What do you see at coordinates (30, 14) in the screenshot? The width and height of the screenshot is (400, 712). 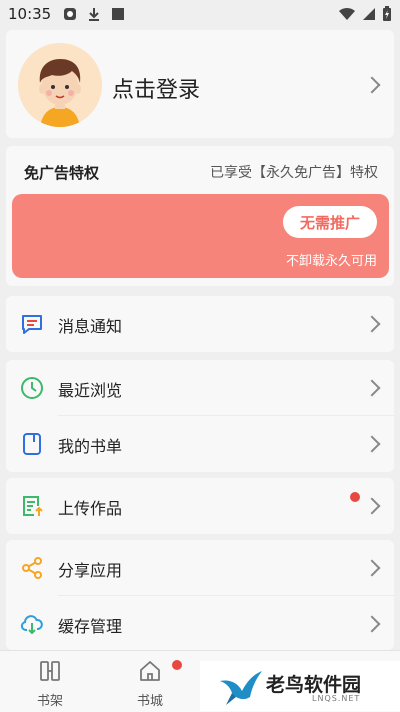 I see `status-time: 10:35` at bounding box center [30, 14].